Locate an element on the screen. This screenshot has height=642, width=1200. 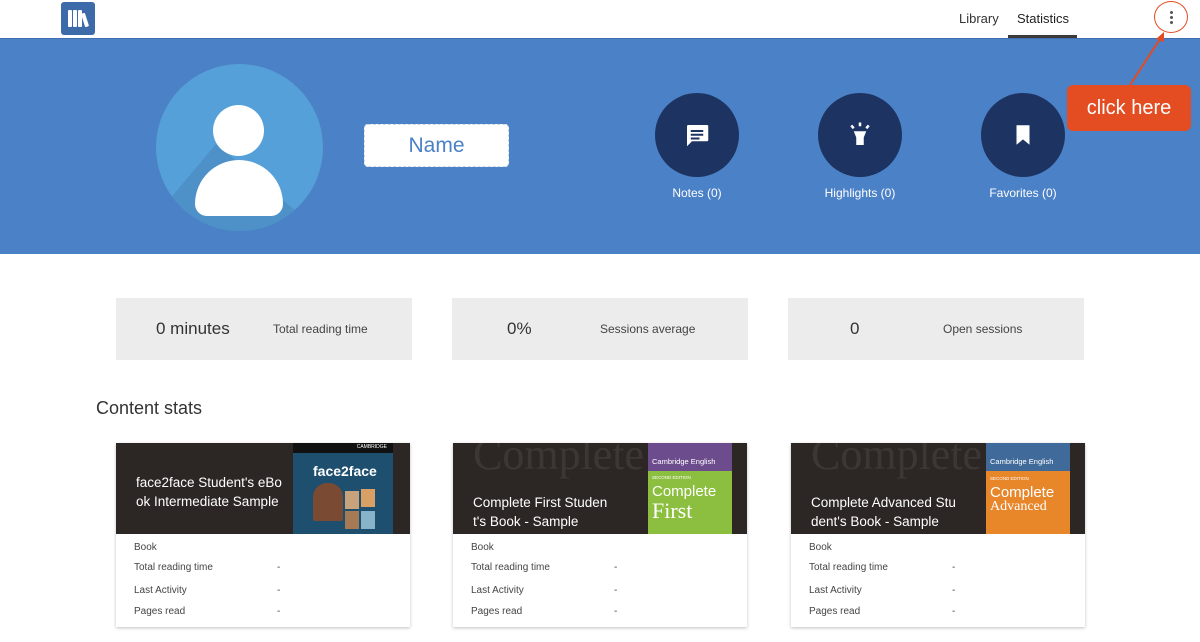
highlights-label: Highlights (0) is located at coordinates (860, 193).